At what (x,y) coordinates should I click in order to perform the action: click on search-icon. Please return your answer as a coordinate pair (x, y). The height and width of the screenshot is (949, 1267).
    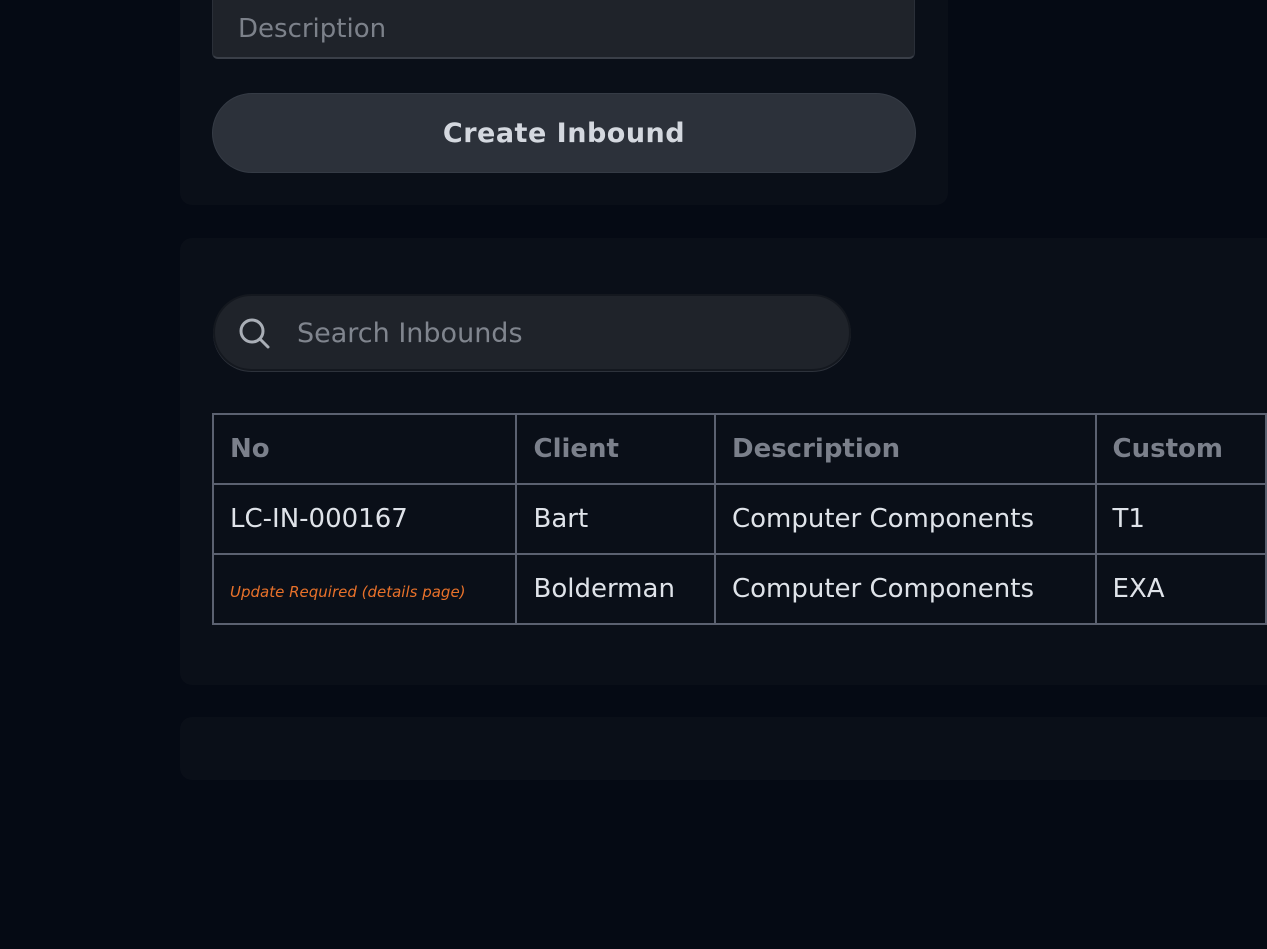
    Looking at the image, I should click on (255, 334).